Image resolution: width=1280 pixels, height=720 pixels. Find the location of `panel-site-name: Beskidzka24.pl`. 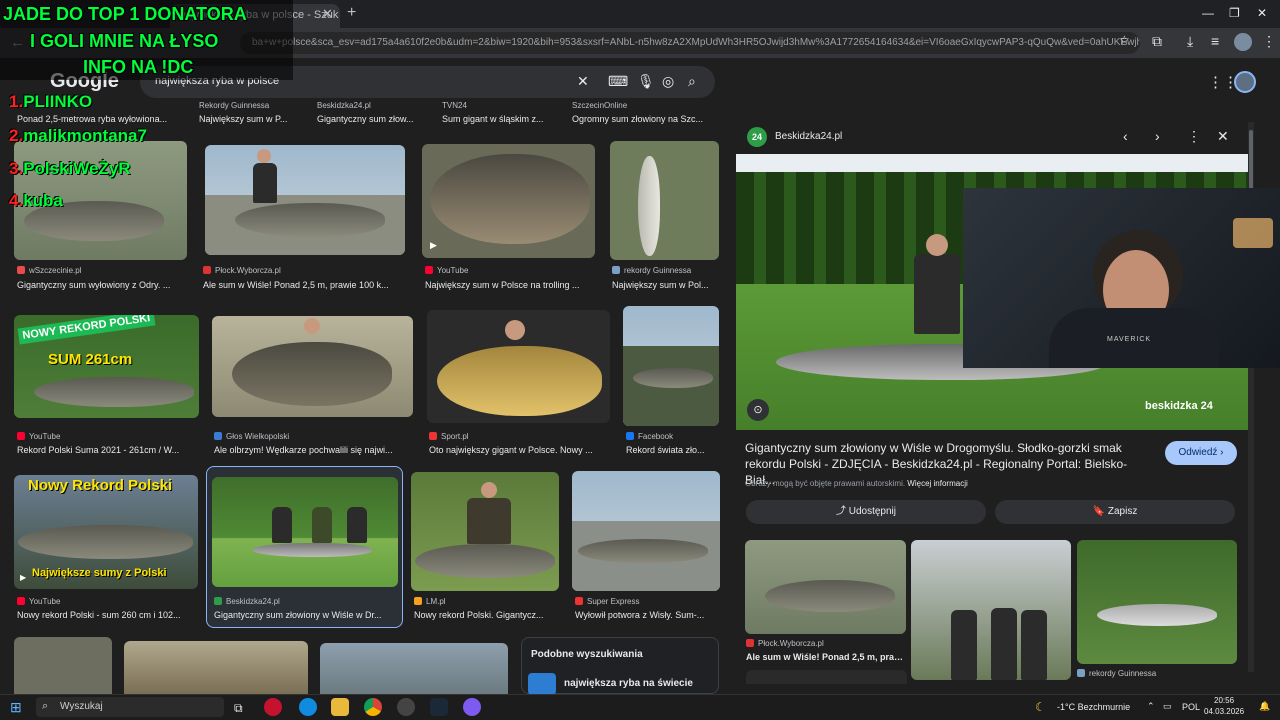

panel-site-name: Beskidzka24.pl is located at coordinates (808, 136).